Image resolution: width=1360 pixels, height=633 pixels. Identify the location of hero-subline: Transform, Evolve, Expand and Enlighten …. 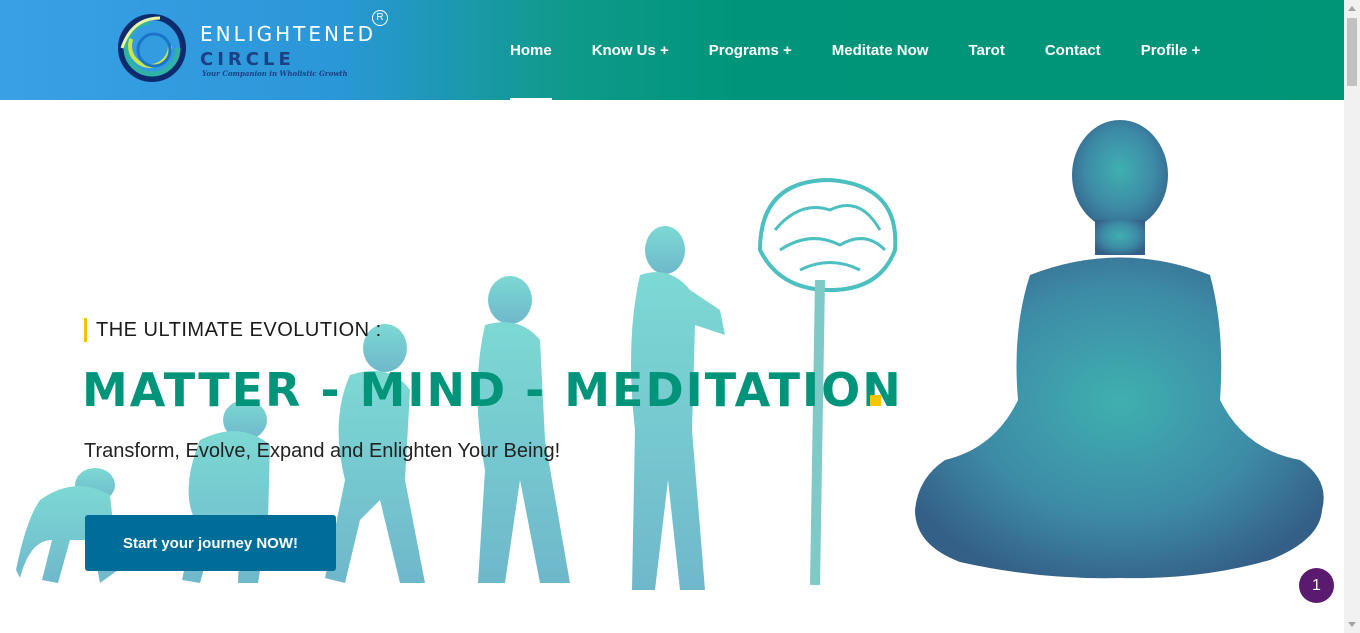
(322, 451).